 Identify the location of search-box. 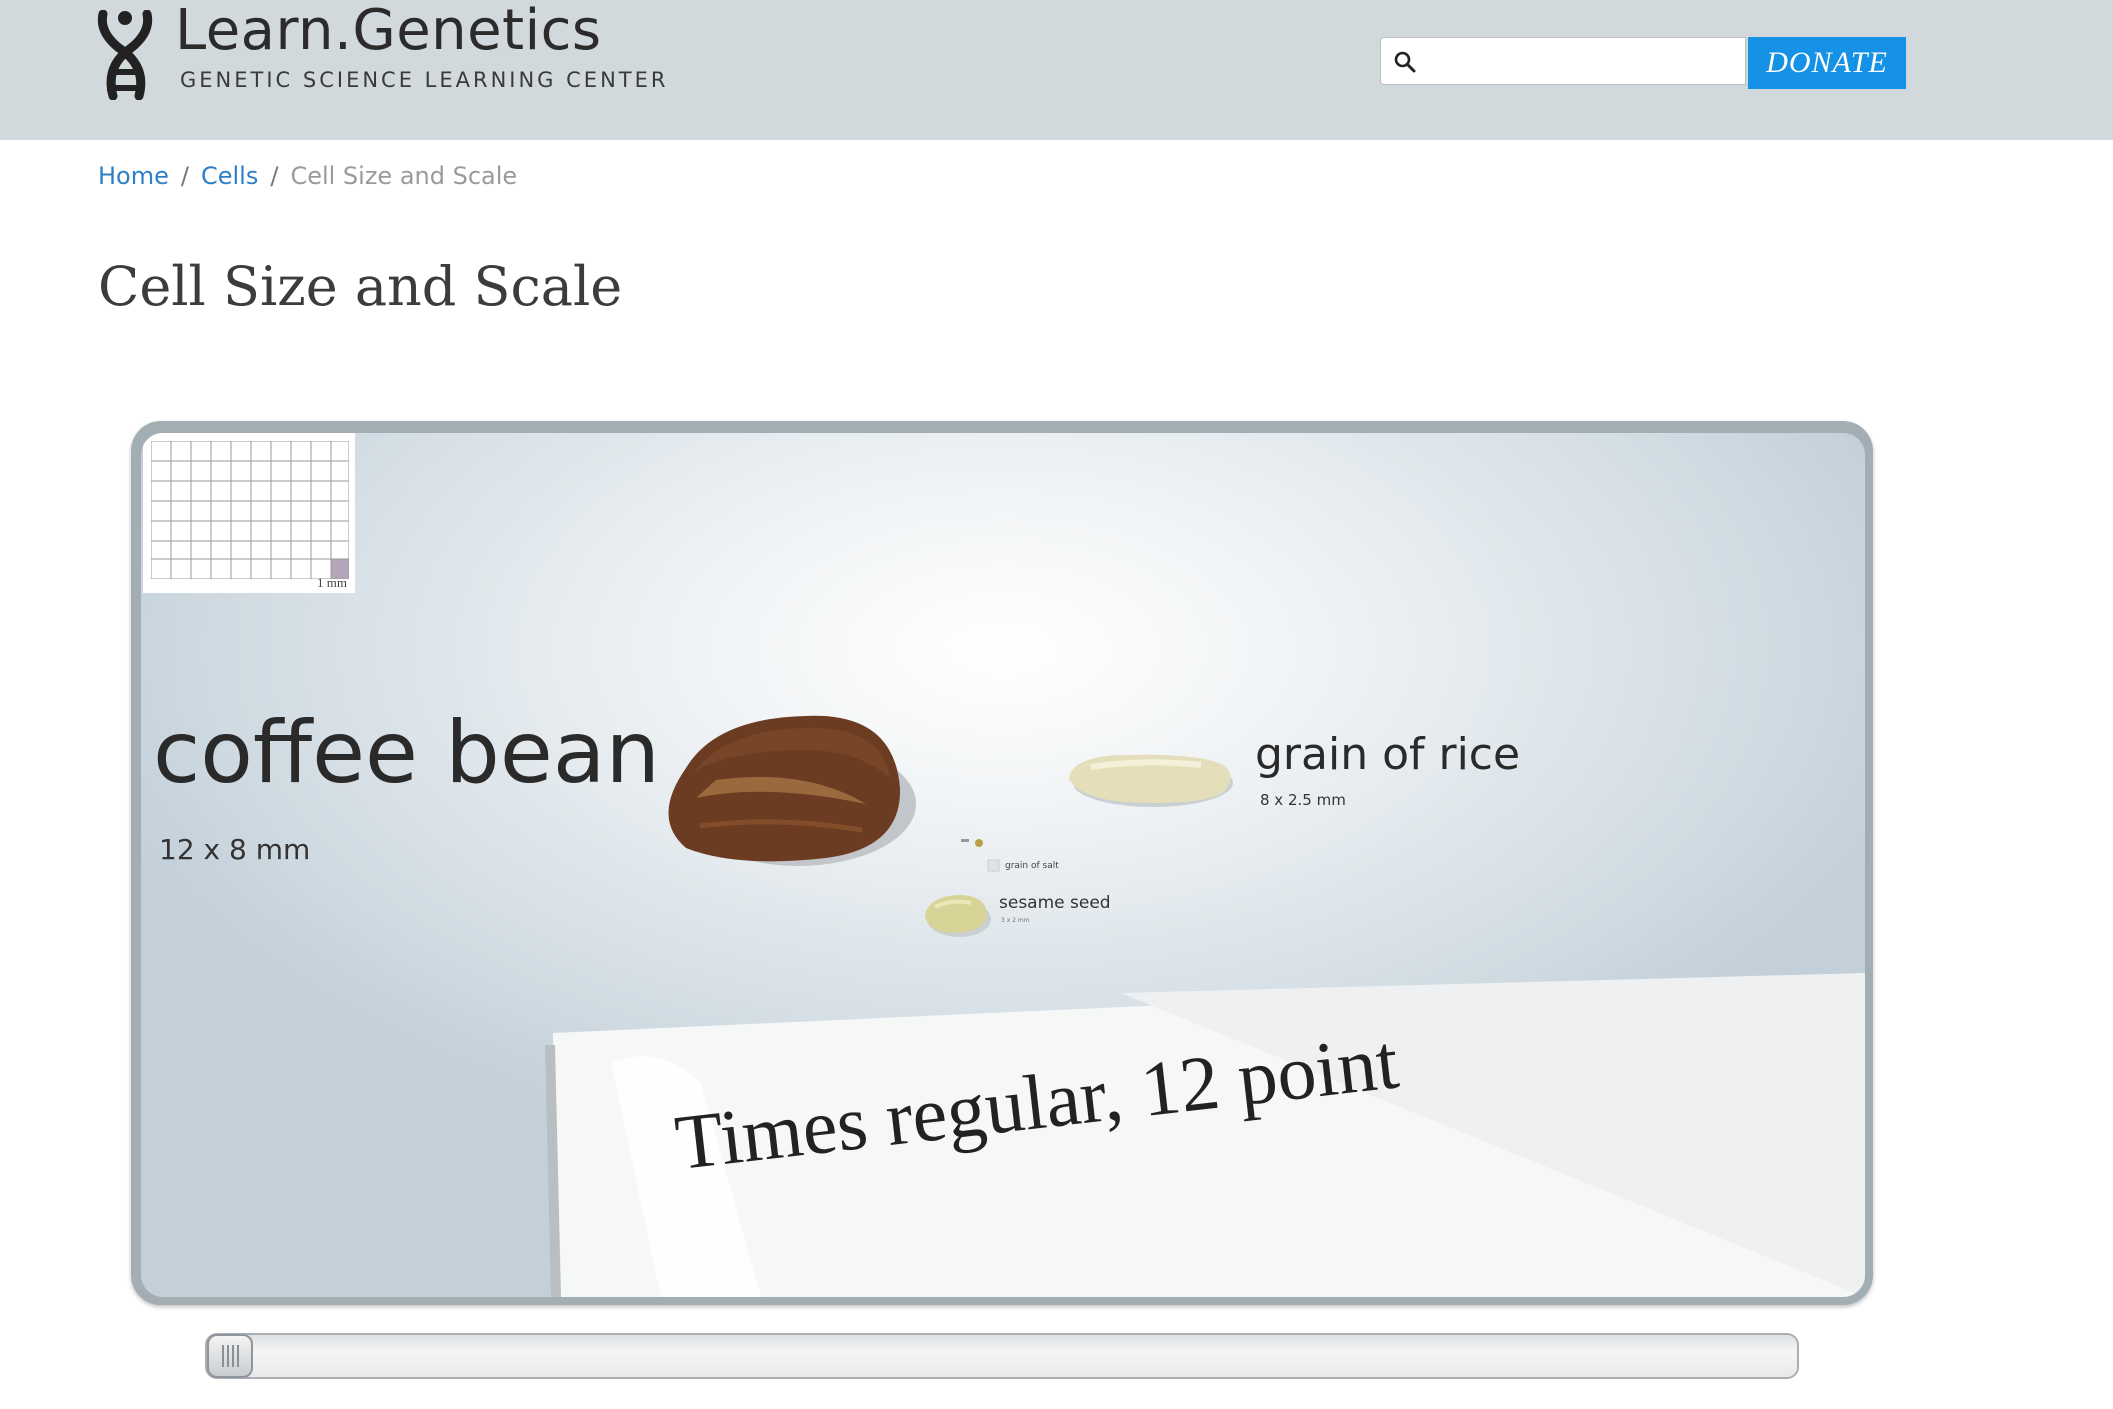
(1563, 61).